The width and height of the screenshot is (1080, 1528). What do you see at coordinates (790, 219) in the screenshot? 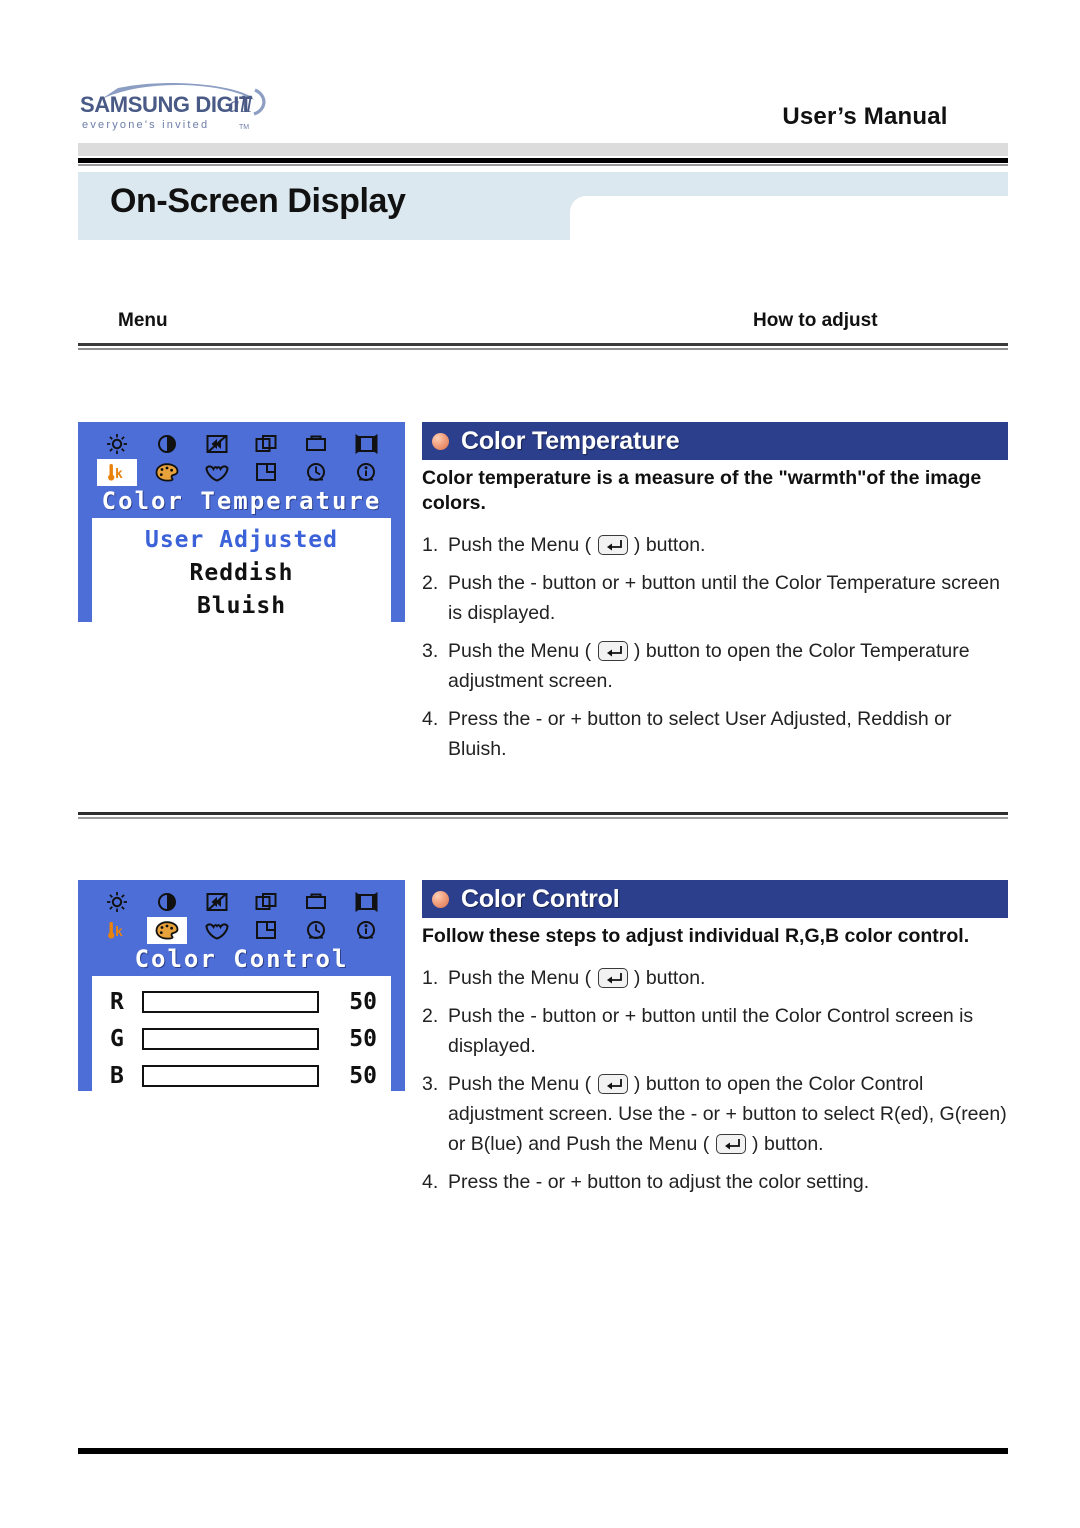
I see `page-title-band-notch` at bounding box center [790, 219].